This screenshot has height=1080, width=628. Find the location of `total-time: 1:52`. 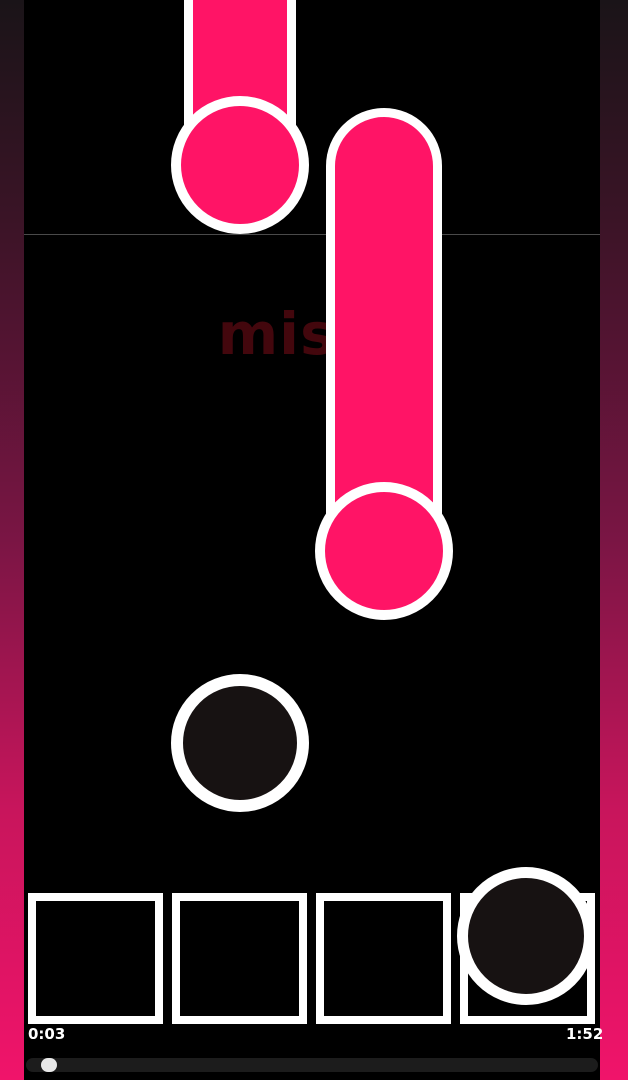

total-time: 1:52 is located at coordinates (585, 1034).